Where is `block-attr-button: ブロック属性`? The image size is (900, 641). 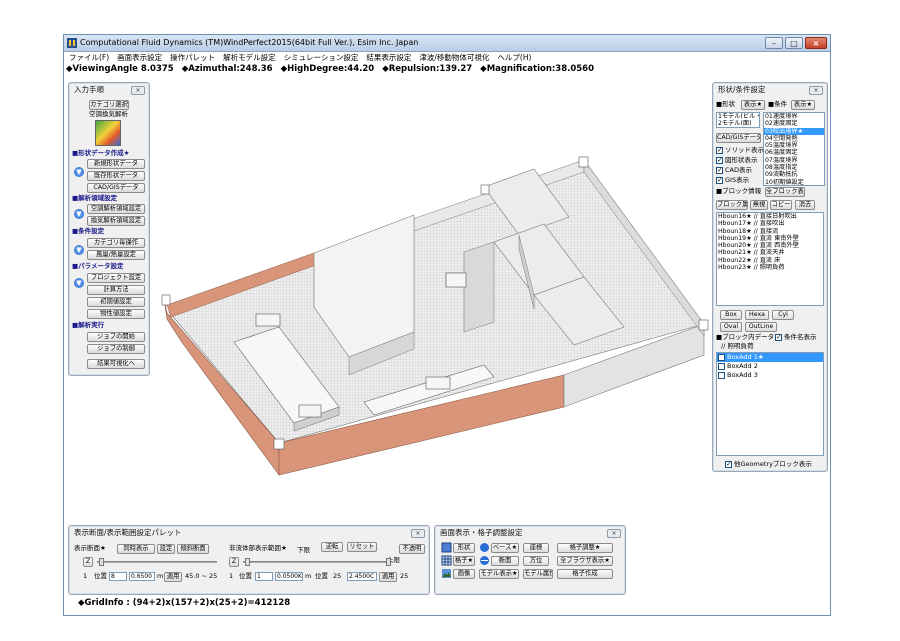 block-attr-button: ブロック属性 is located at coordinates (732, 205).